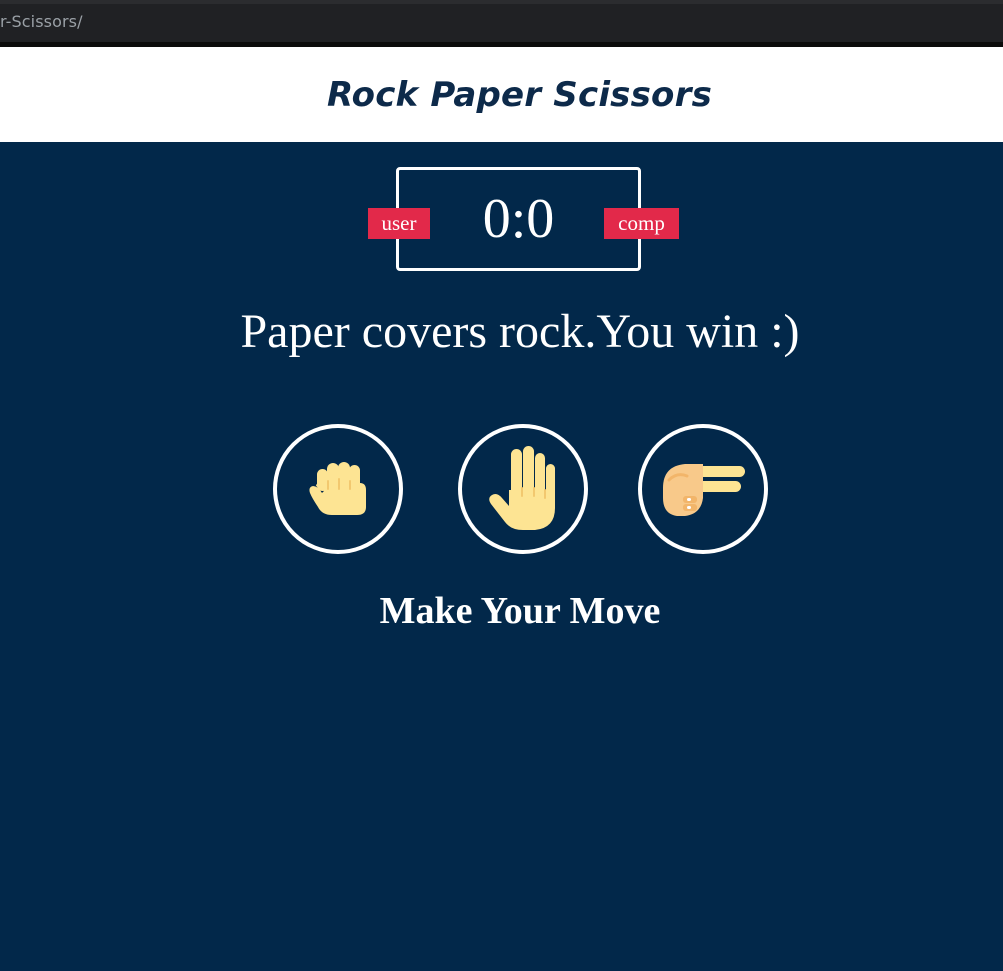 The image size is (1003, 971). I want to click on page-title: Rock Paper Scissors, so click(519, 94).